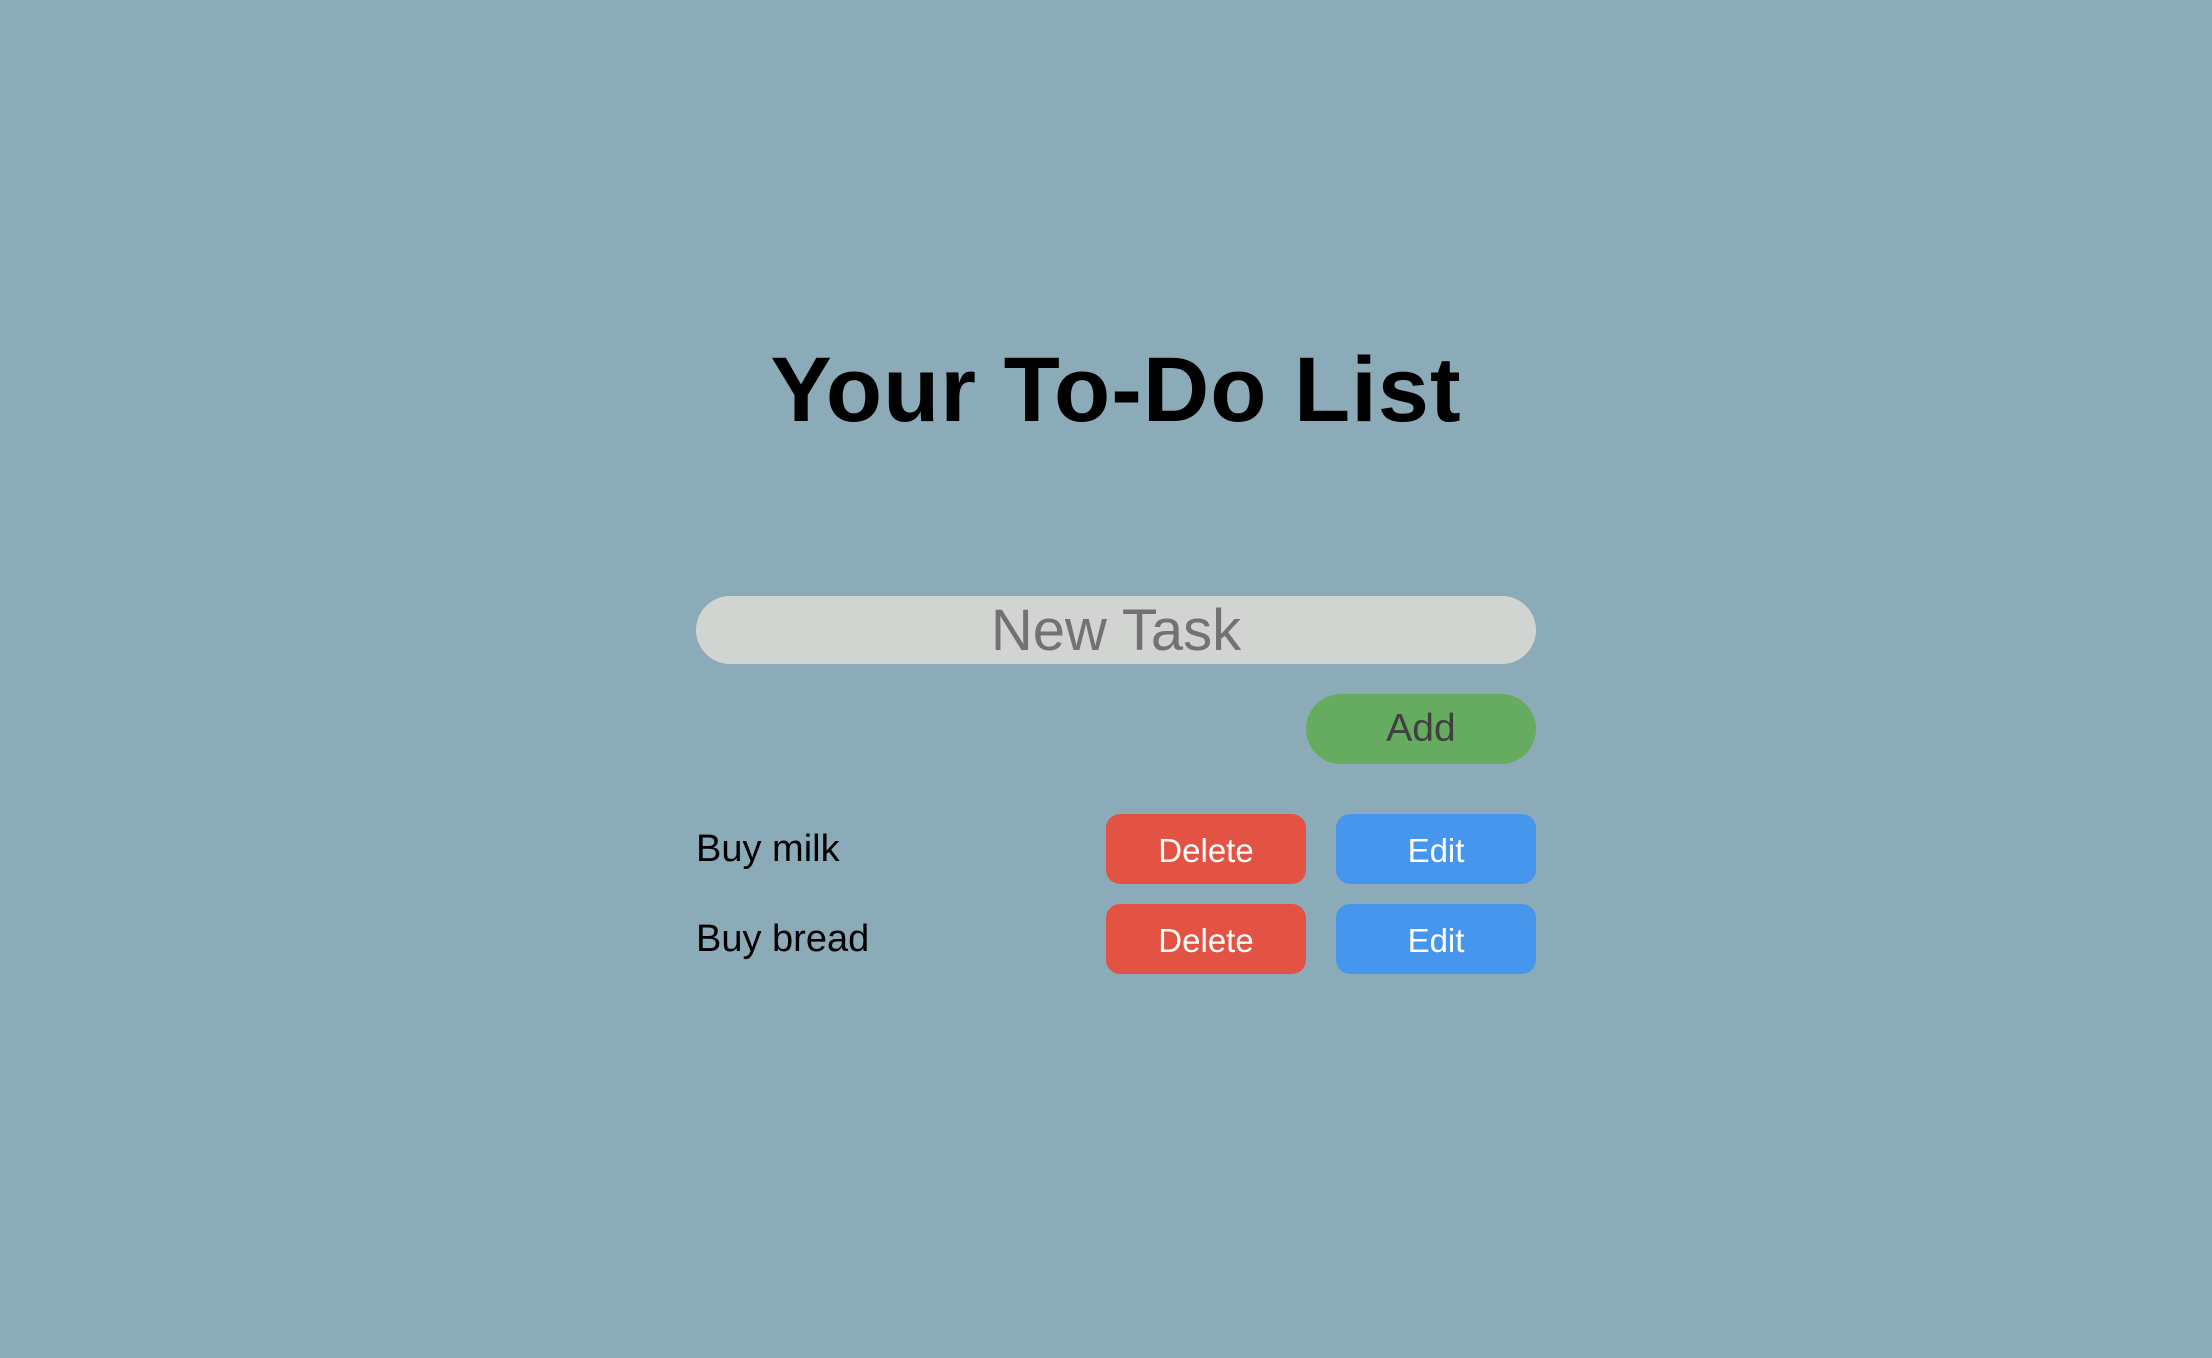 The width and height of the screenshot is (2212, 1358). I want to click on task-label: Buy bread, so click(783, 939).